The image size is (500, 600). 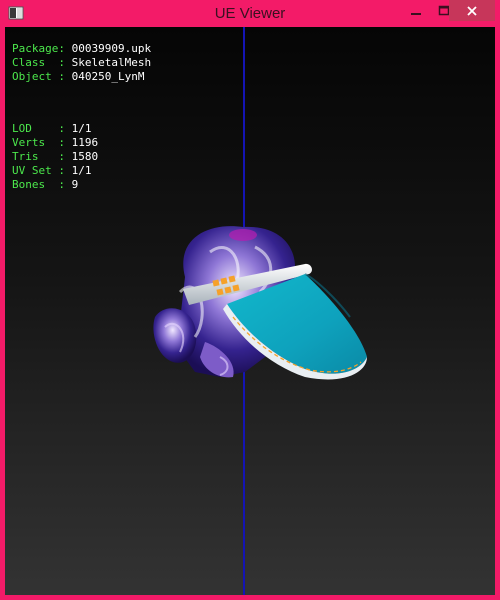 I want to click on close-icon, so click(x=472, y=10).